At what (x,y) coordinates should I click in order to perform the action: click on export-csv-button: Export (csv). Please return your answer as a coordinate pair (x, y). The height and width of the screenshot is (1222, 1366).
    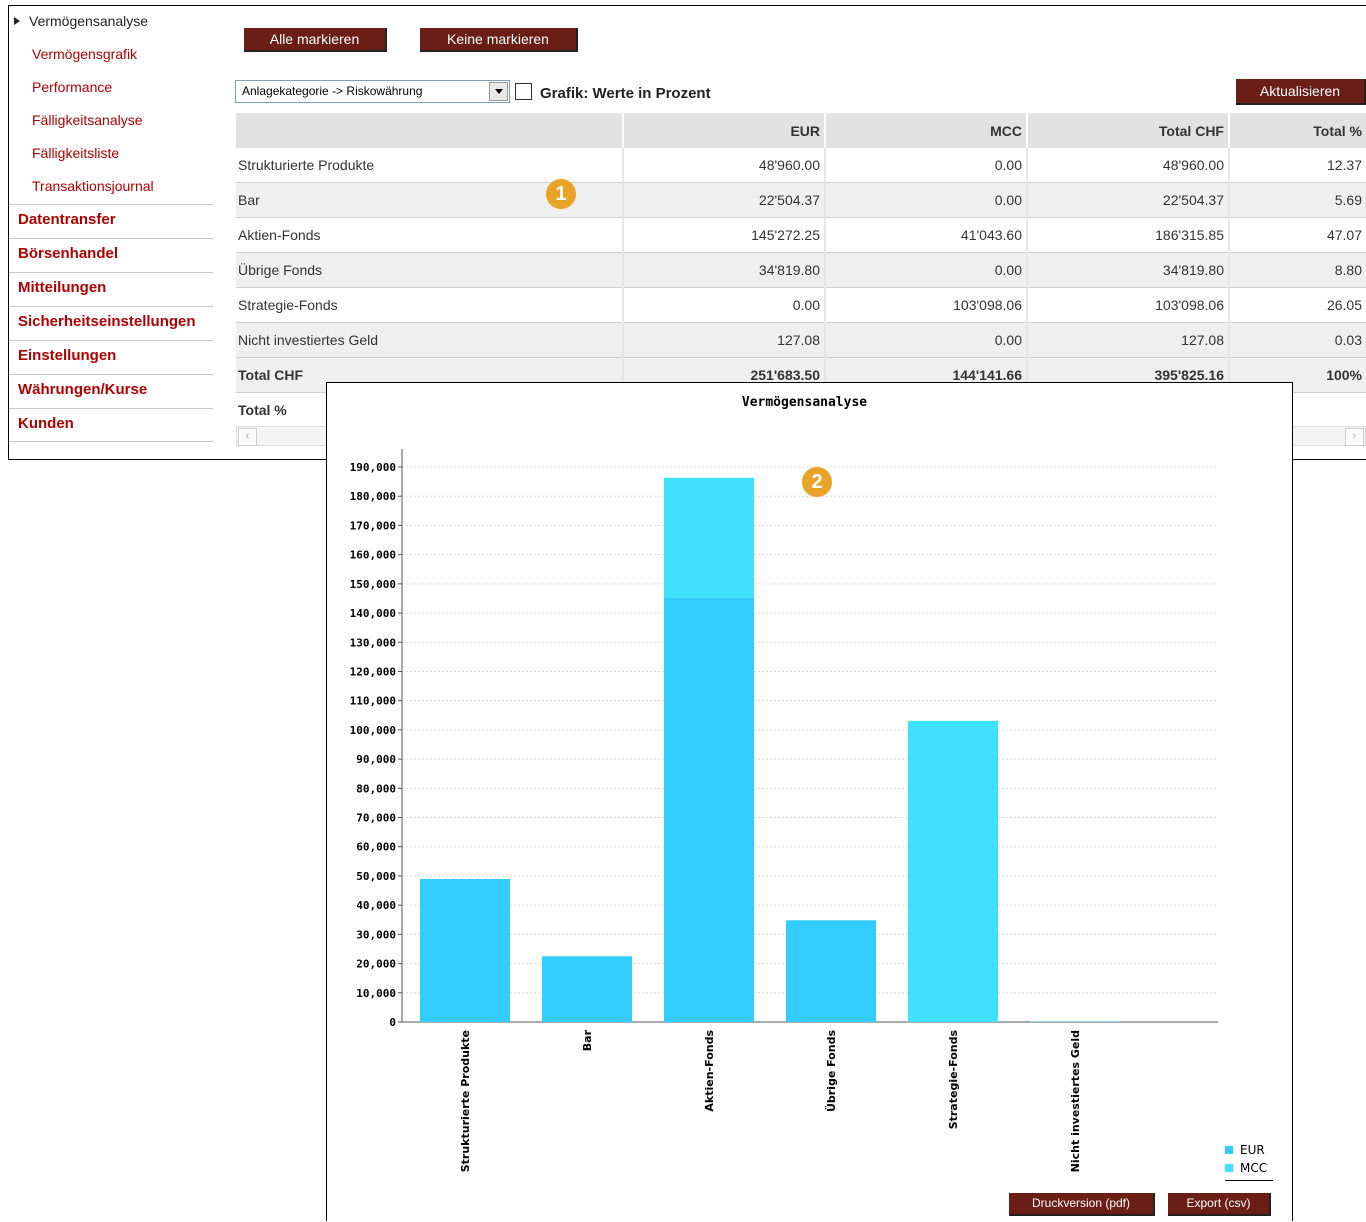
    Looking at the image, I should click on (1219, 1204).